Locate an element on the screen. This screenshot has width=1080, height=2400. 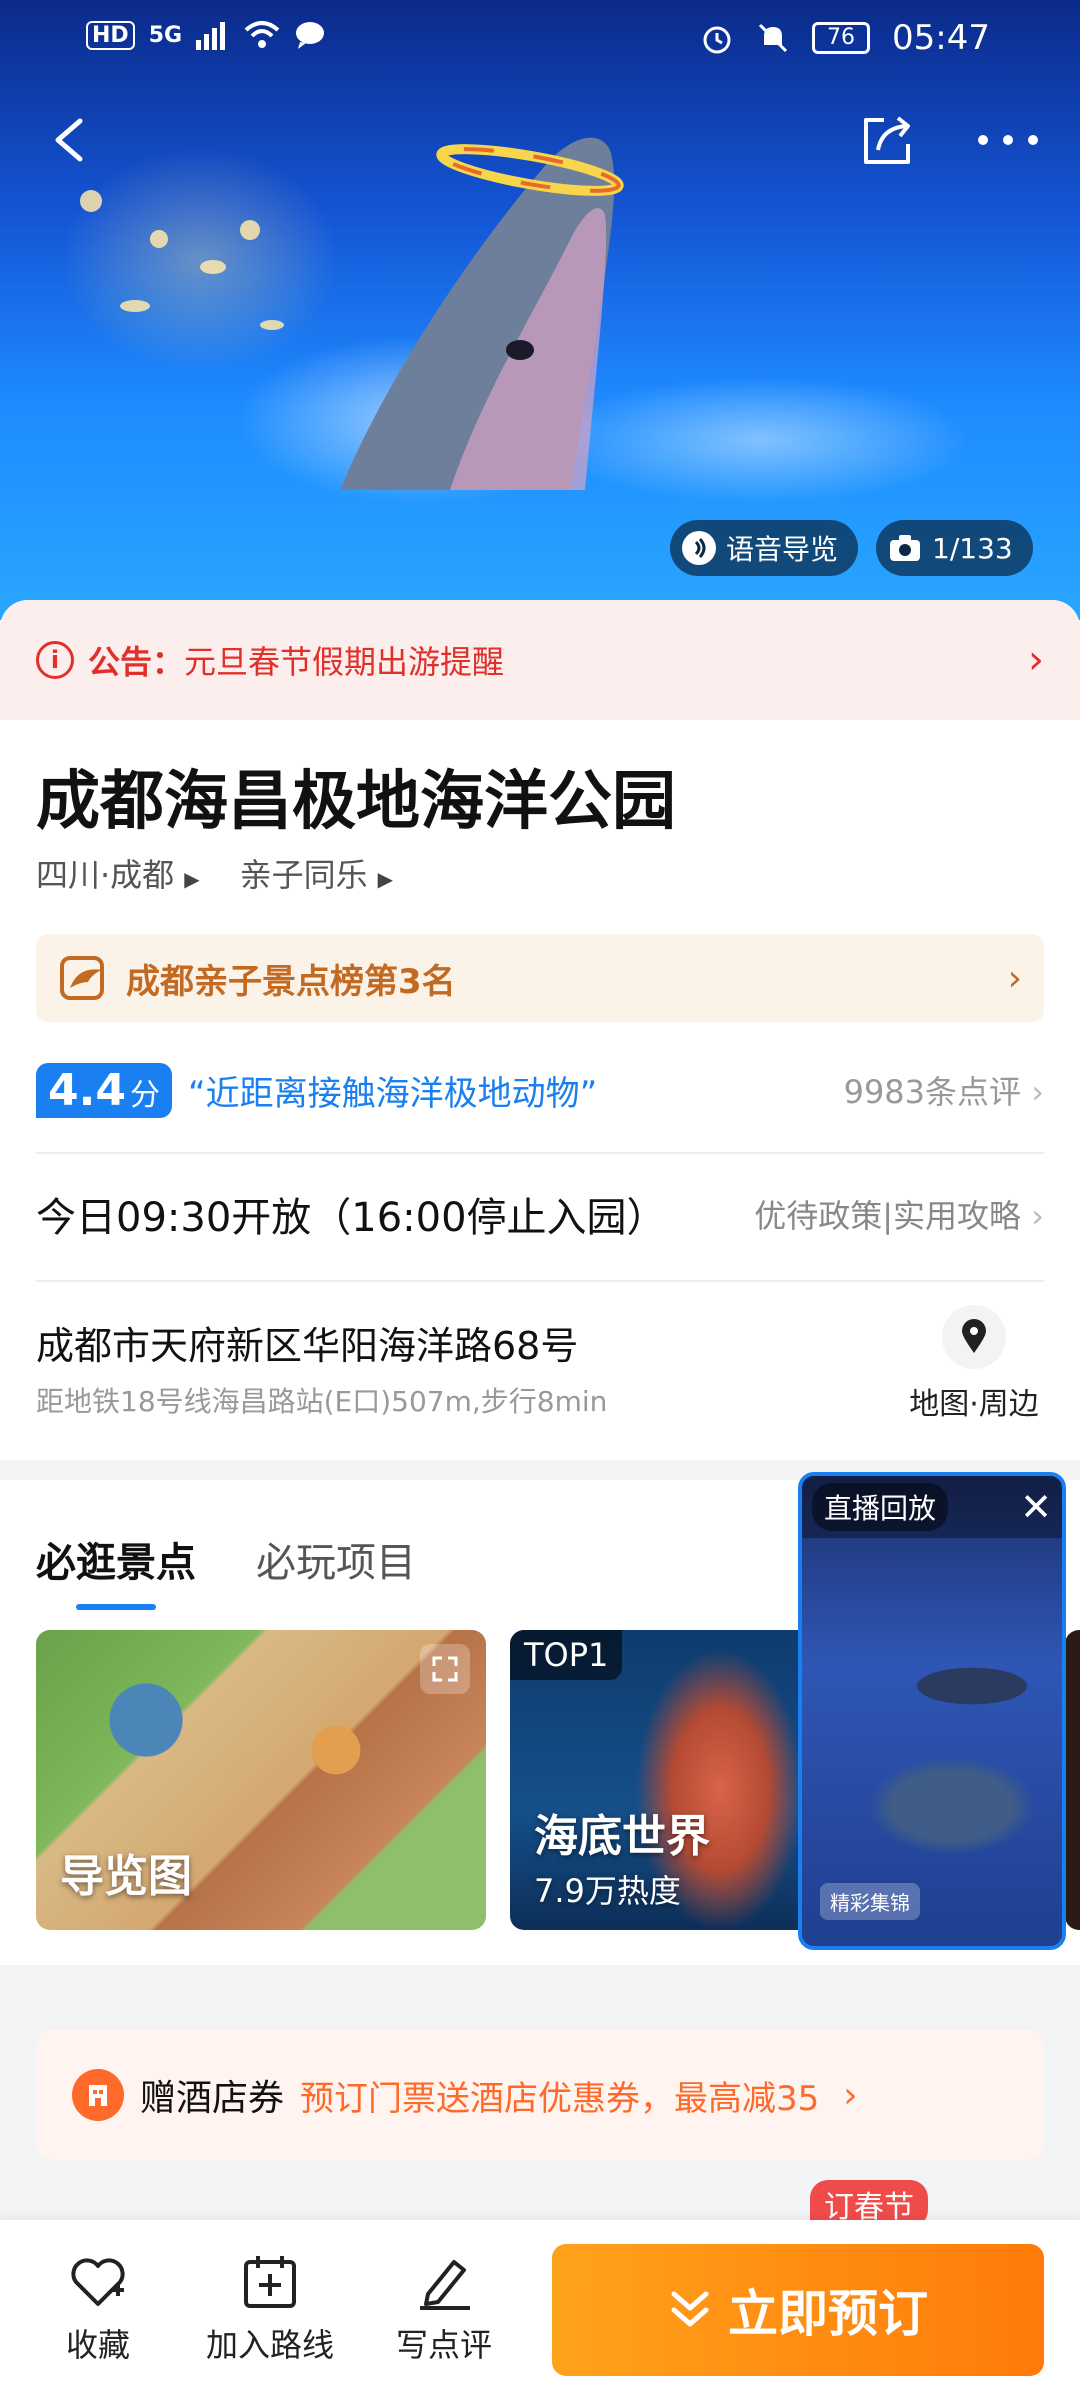
book-now-button: 立即预订 is located at coordinates (798, 2310).